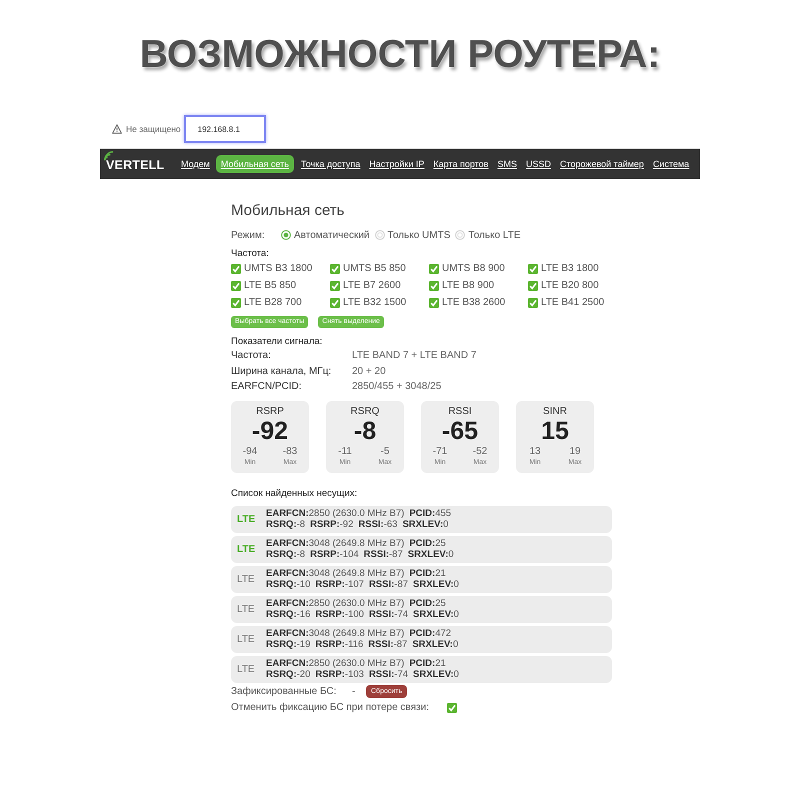  Describe the element at coordinates (460, 164) in the screenshot. I see `nav-link: Карта портов` at that location.